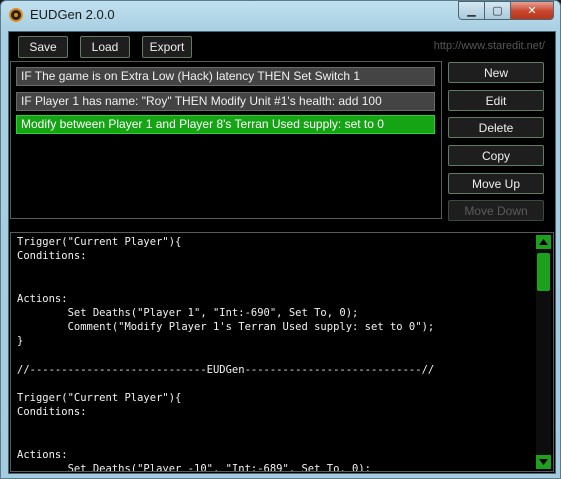 Image resolution: width=561 pixels, height=479 pixels. I want to click on vertical-scrollbar, so click(543, 352).